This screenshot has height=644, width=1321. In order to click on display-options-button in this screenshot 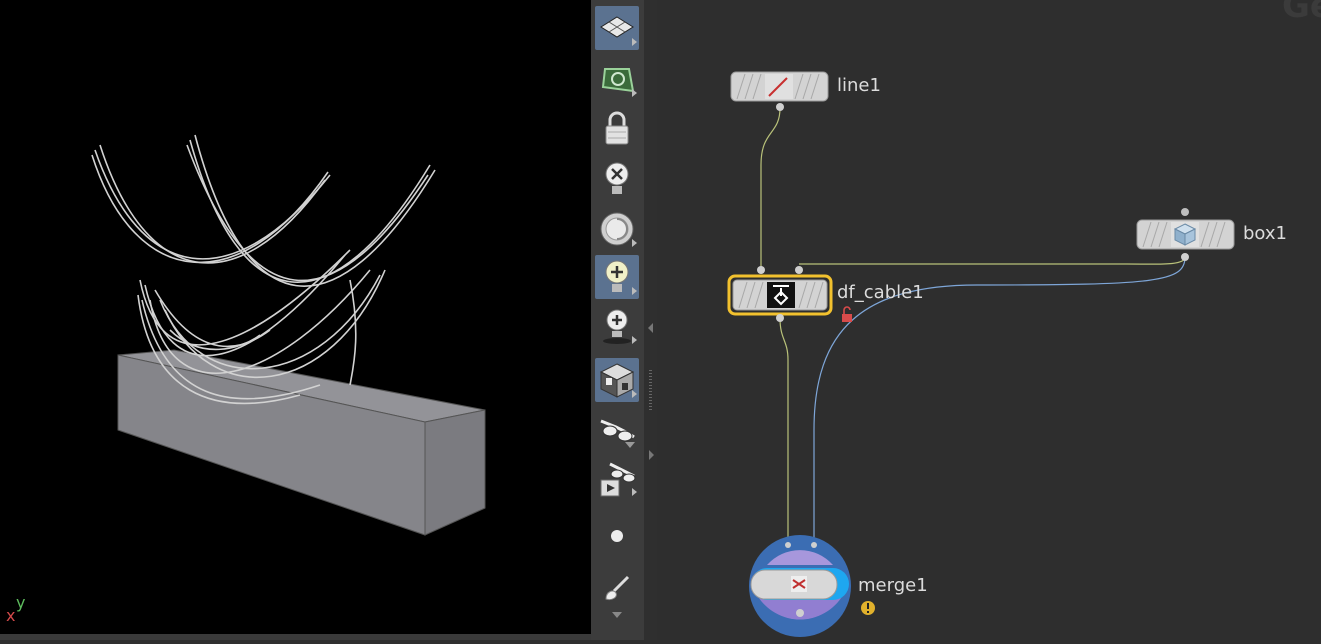, I will do `click(617, 28)`.